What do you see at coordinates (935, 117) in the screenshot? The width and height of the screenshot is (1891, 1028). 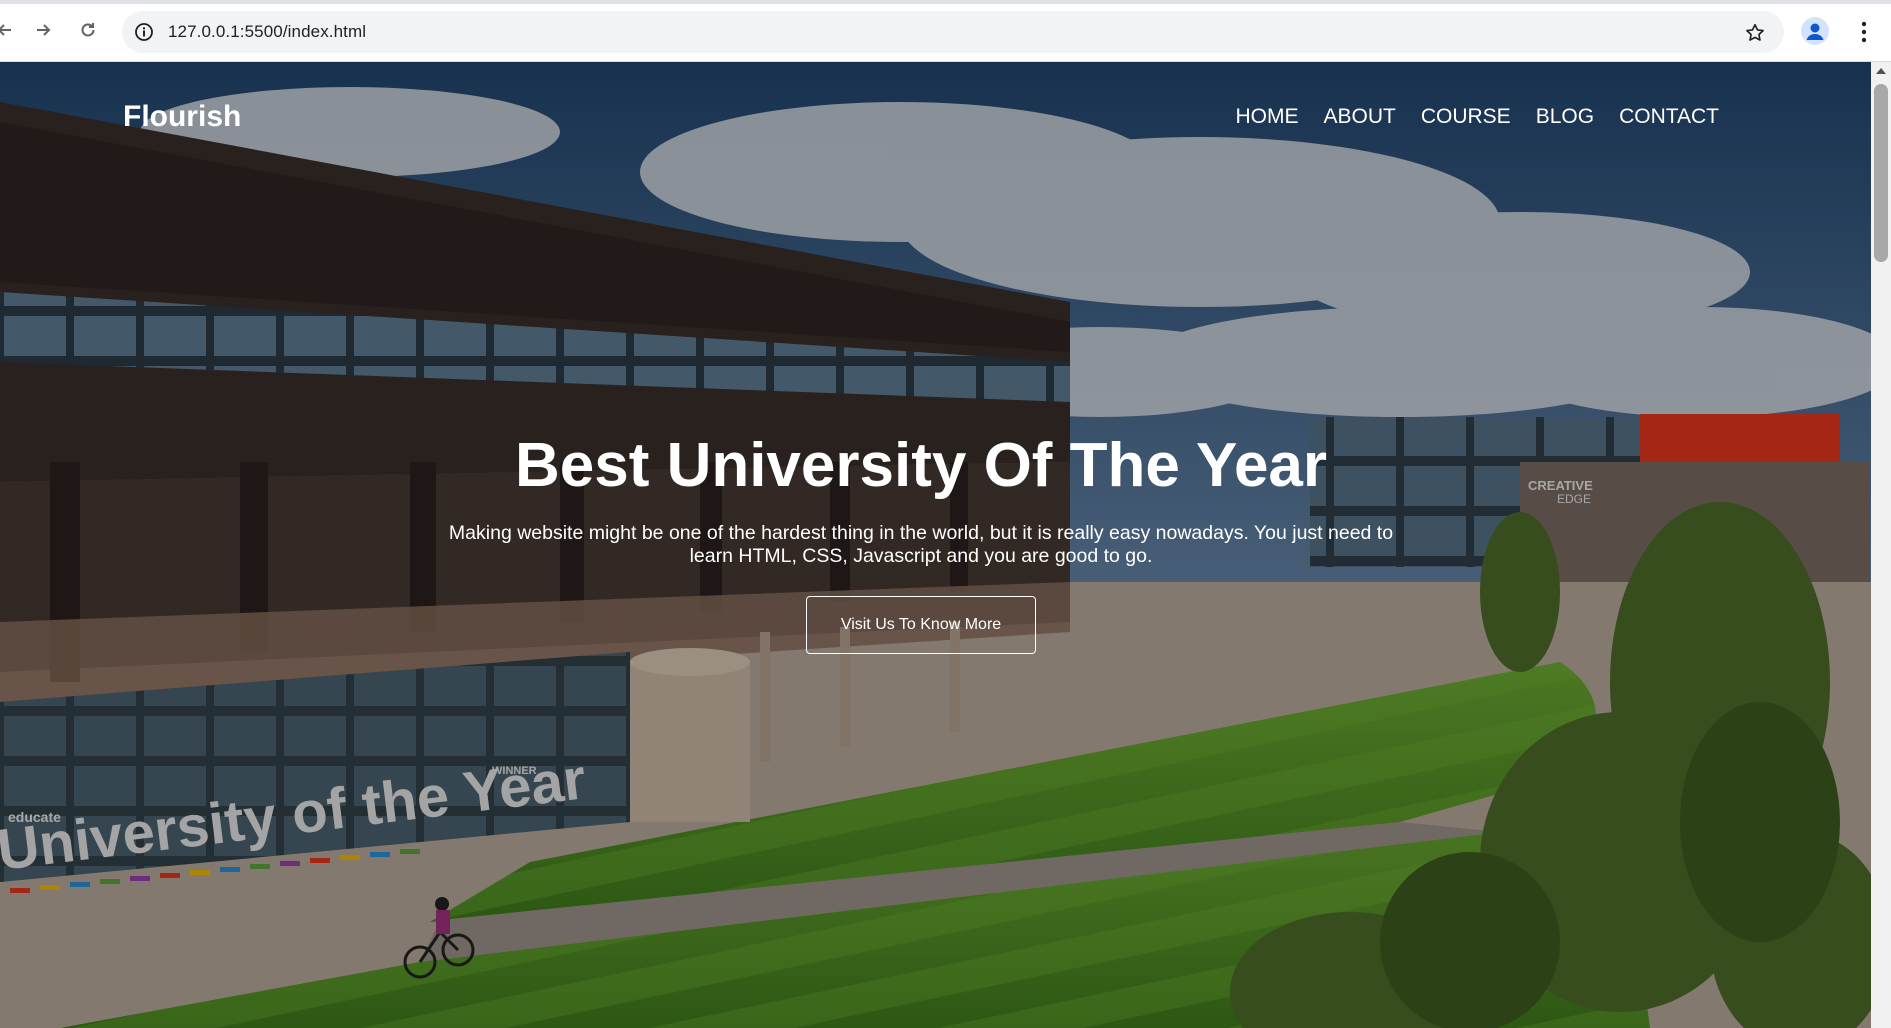 I see `site-navbar: Flourish HOME ABOUT COURSE BLOG CONTACT` at bounding box center [935, 117].